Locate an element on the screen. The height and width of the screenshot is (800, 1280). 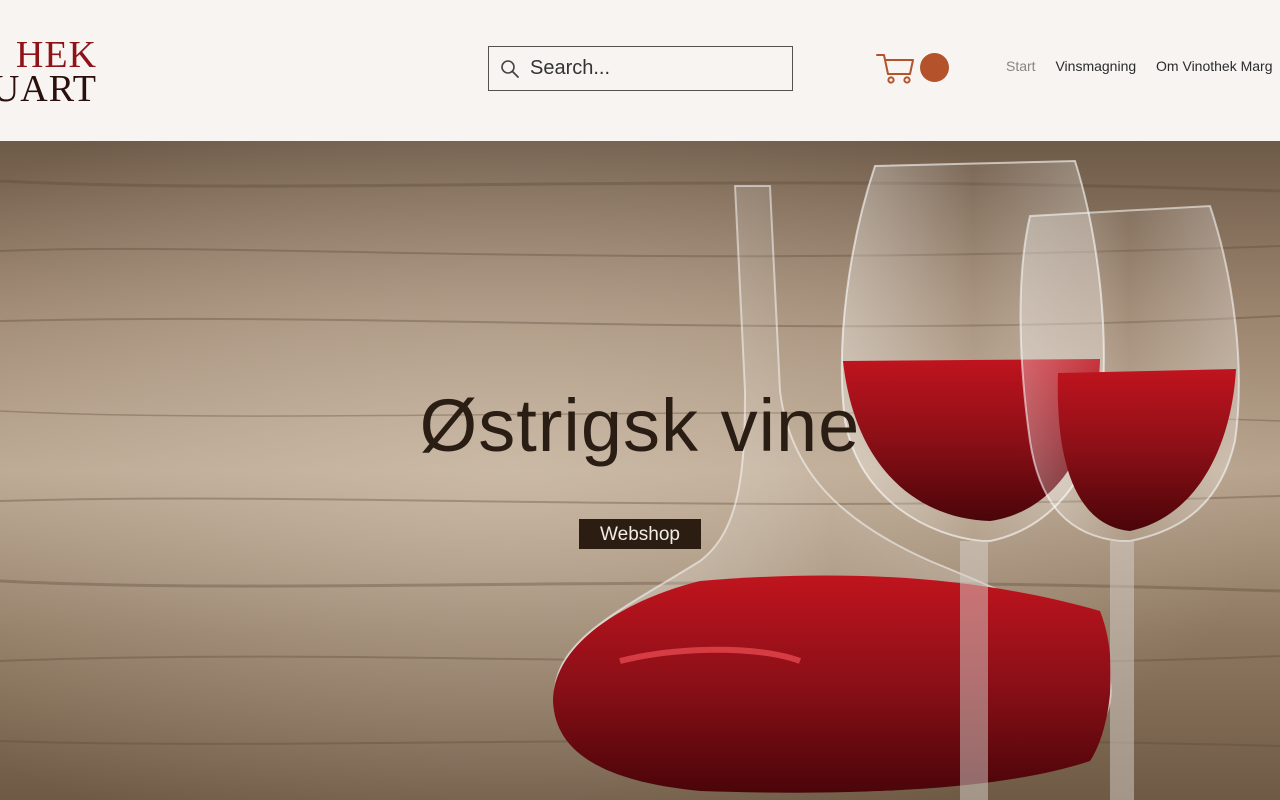
nav-item-vinsmagning: Vinsmagning is located at coordinates (1095, 66).